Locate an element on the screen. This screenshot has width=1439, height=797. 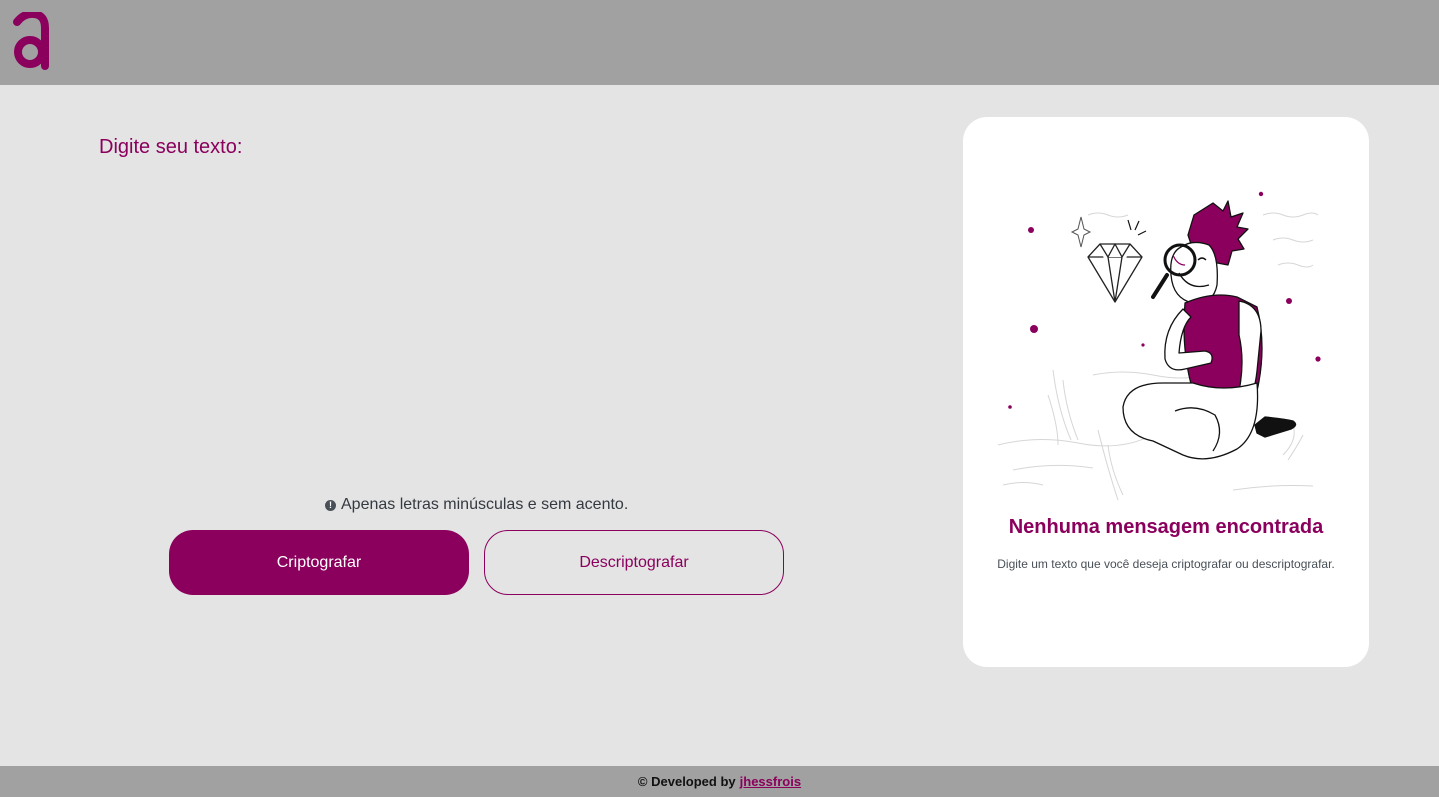
footer: © Developed by jhessfrois is located at coordinates (719, 781).